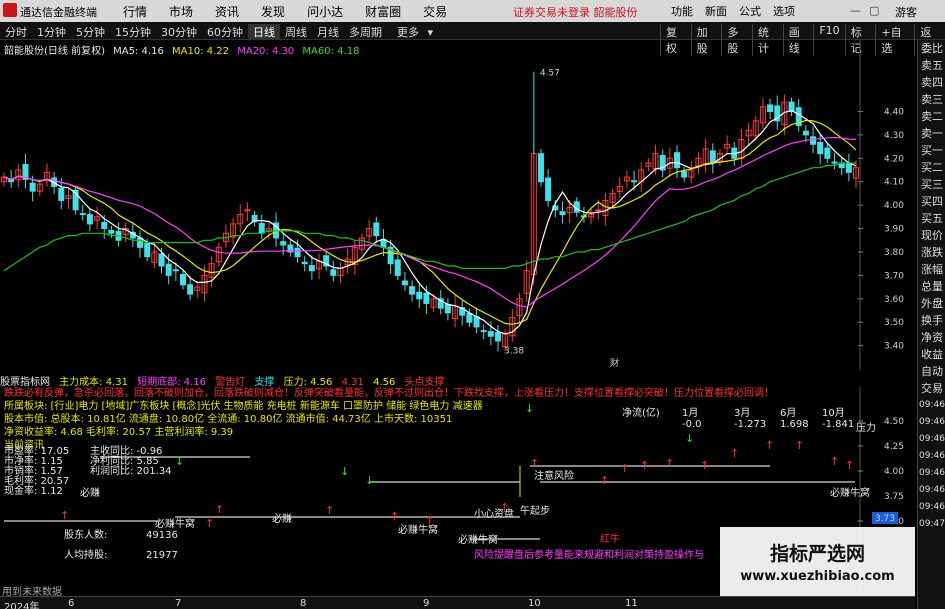 The height and width of the screenshot is (609, 945). I want to click on tab-monthly: 月线, so click(328, 32).